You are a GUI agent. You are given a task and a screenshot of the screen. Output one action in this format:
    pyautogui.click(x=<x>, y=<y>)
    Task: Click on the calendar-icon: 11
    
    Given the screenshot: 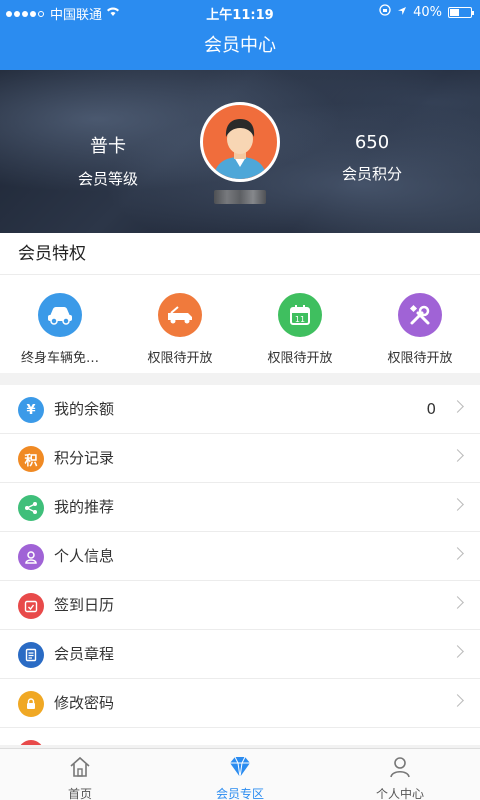 What is the action you would take?
    pyautogui.click(x=300, y=315)
    